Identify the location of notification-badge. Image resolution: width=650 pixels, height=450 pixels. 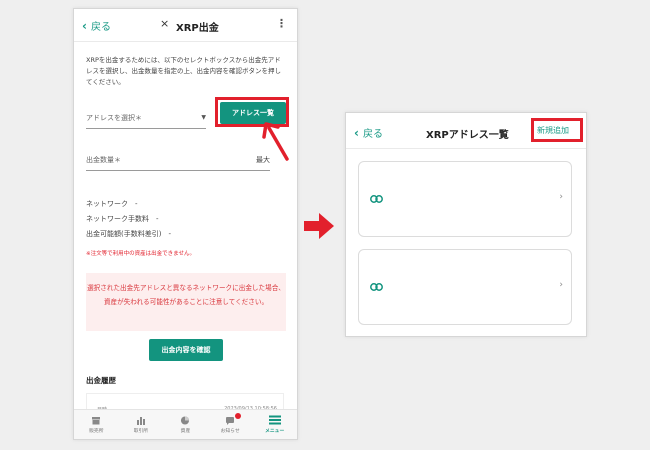
(237, 416).